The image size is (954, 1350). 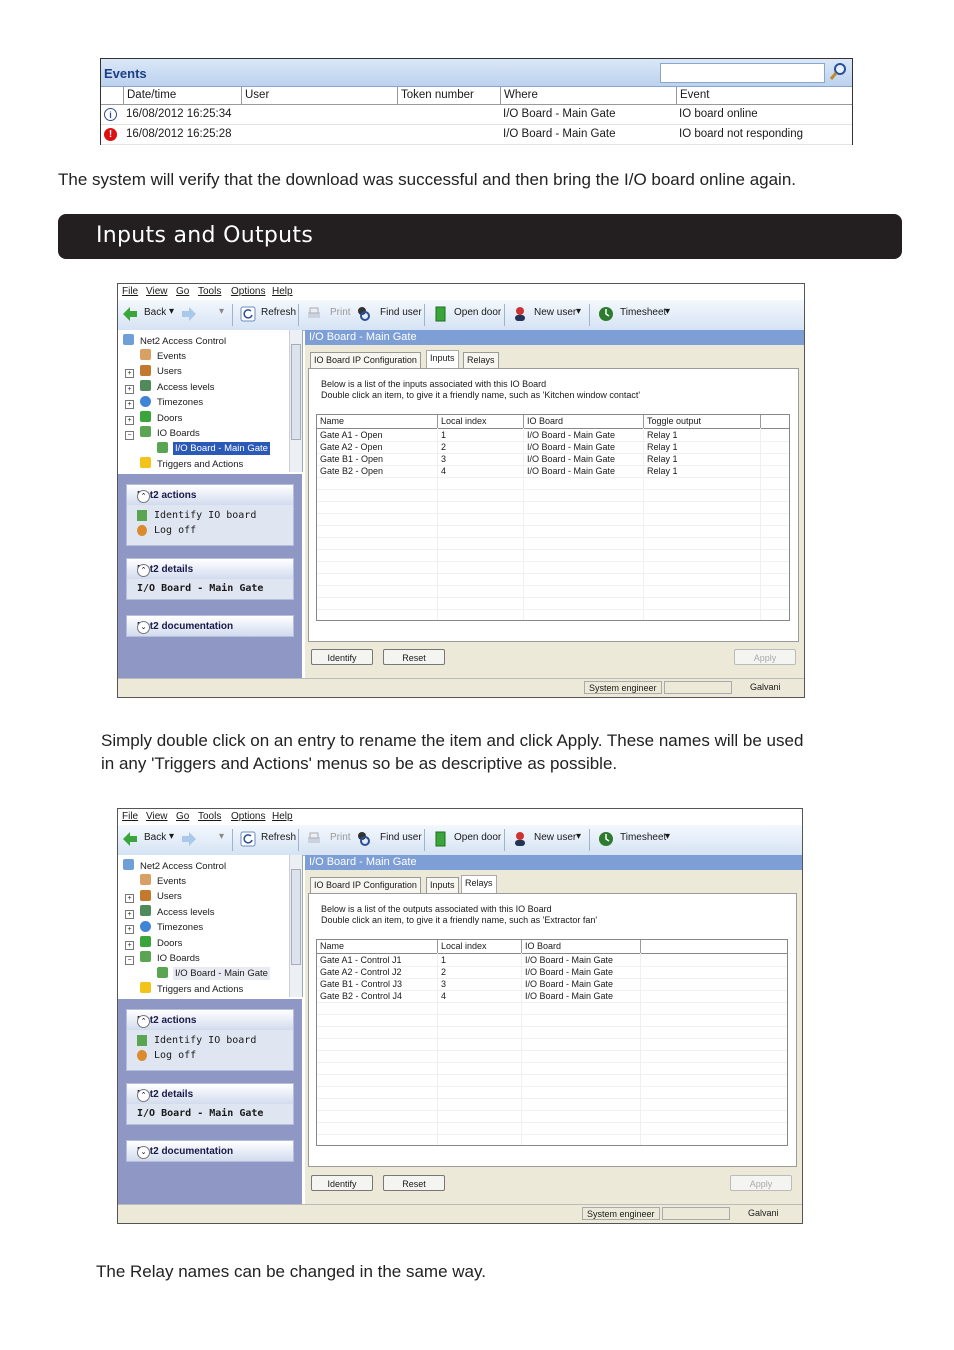 What do you see at coordinates (296, 392) in the screenshot?
I see `scrollbar-thumb` at bounding box center [296, 392].